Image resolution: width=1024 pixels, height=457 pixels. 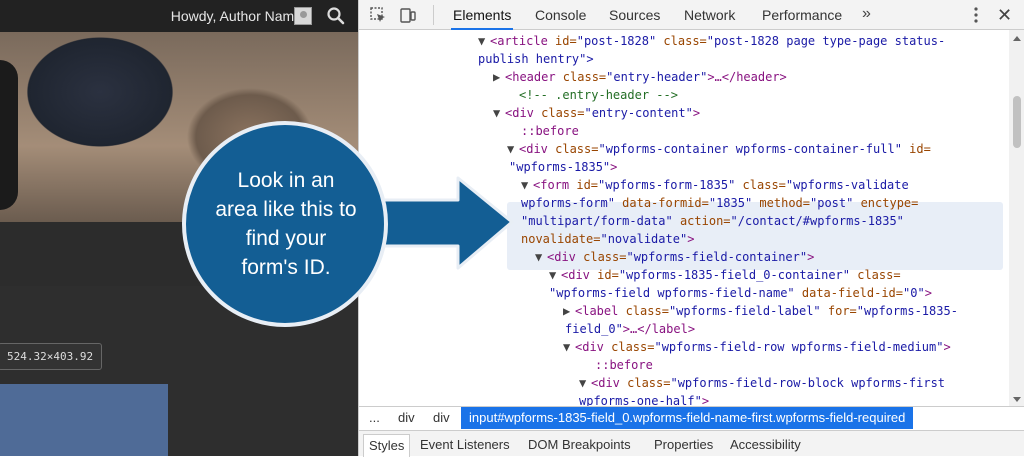 What do you see at coordinates (976, 15) in the screenshot?
I see `kebab-menu-icon` at bounding box center [976, 15].